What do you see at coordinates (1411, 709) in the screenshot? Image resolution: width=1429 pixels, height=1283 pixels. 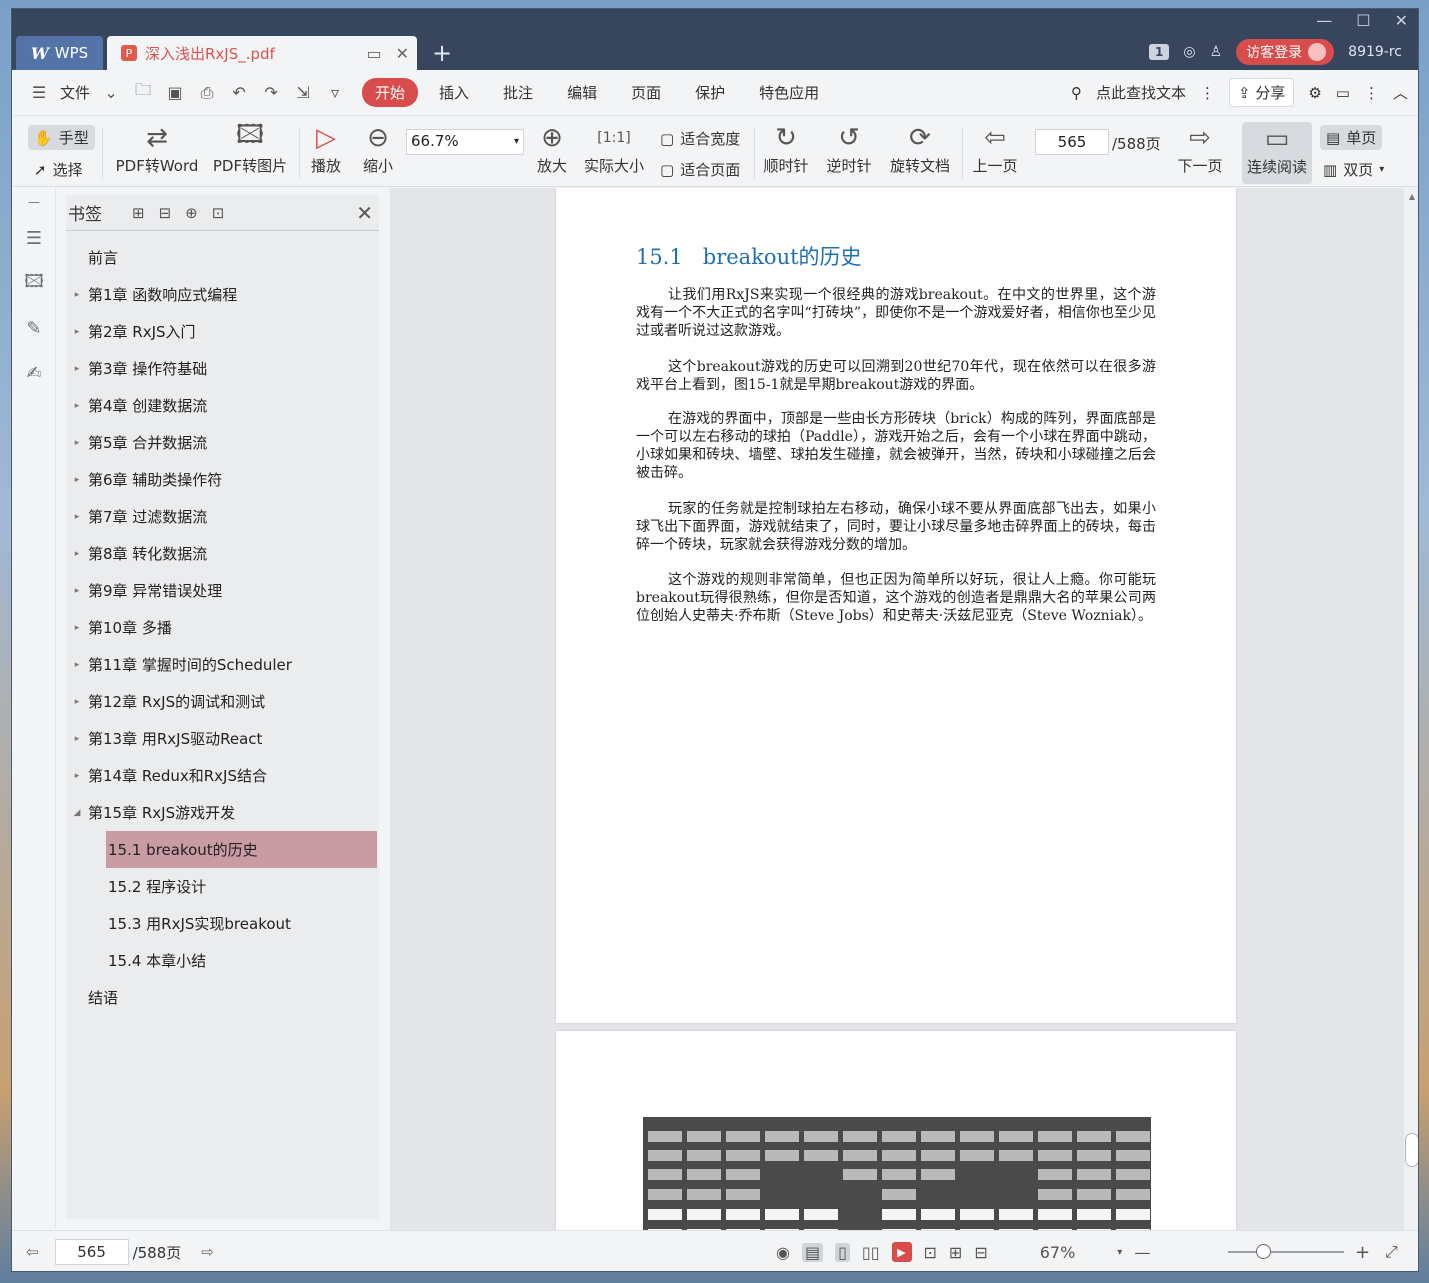 I see `vertical-scrollbar: ▲` at bounding box center [1411, 709].